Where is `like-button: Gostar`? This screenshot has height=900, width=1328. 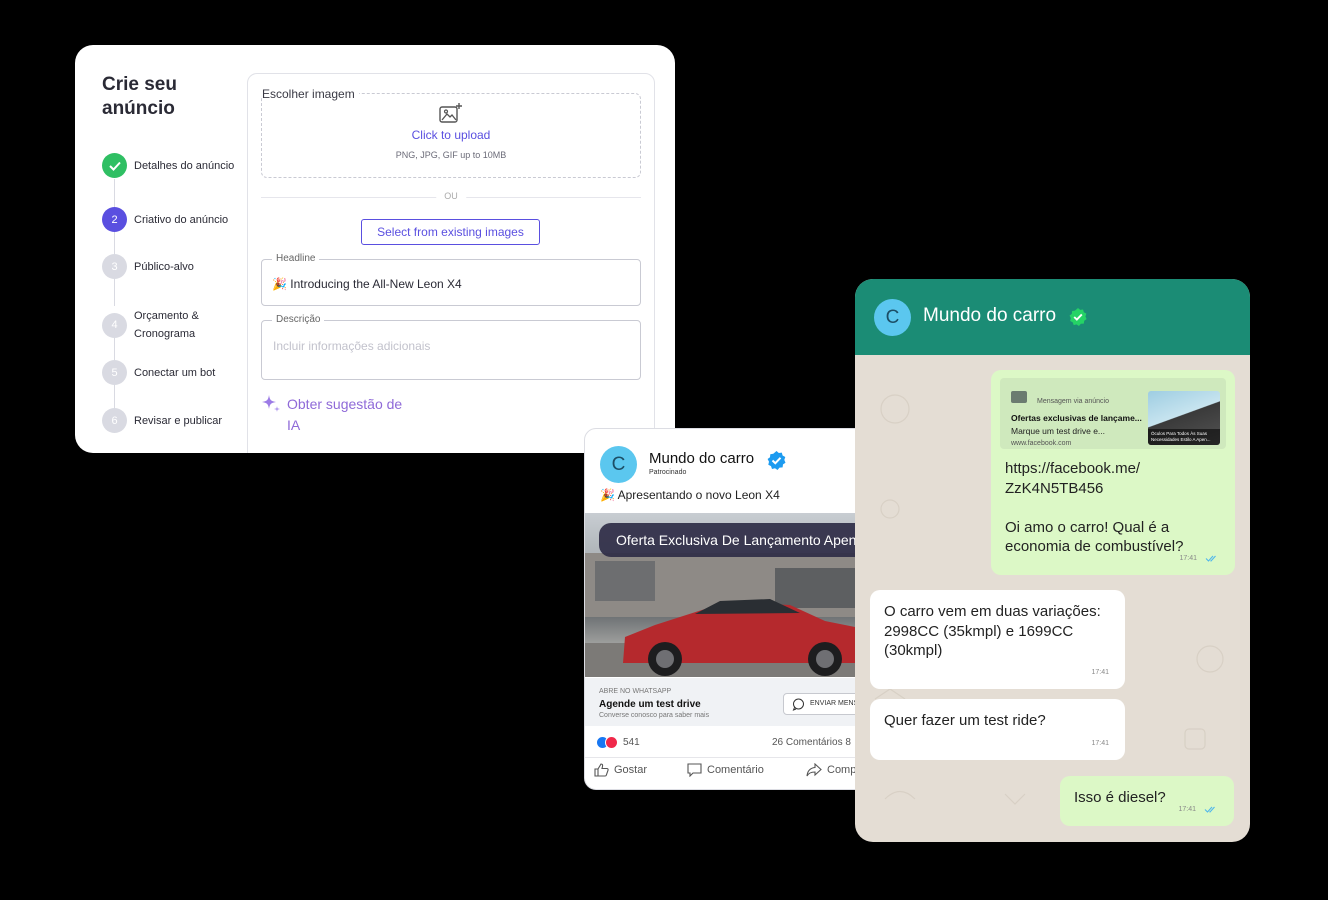
like-button: Gostar is located at coordinates (620, 770).